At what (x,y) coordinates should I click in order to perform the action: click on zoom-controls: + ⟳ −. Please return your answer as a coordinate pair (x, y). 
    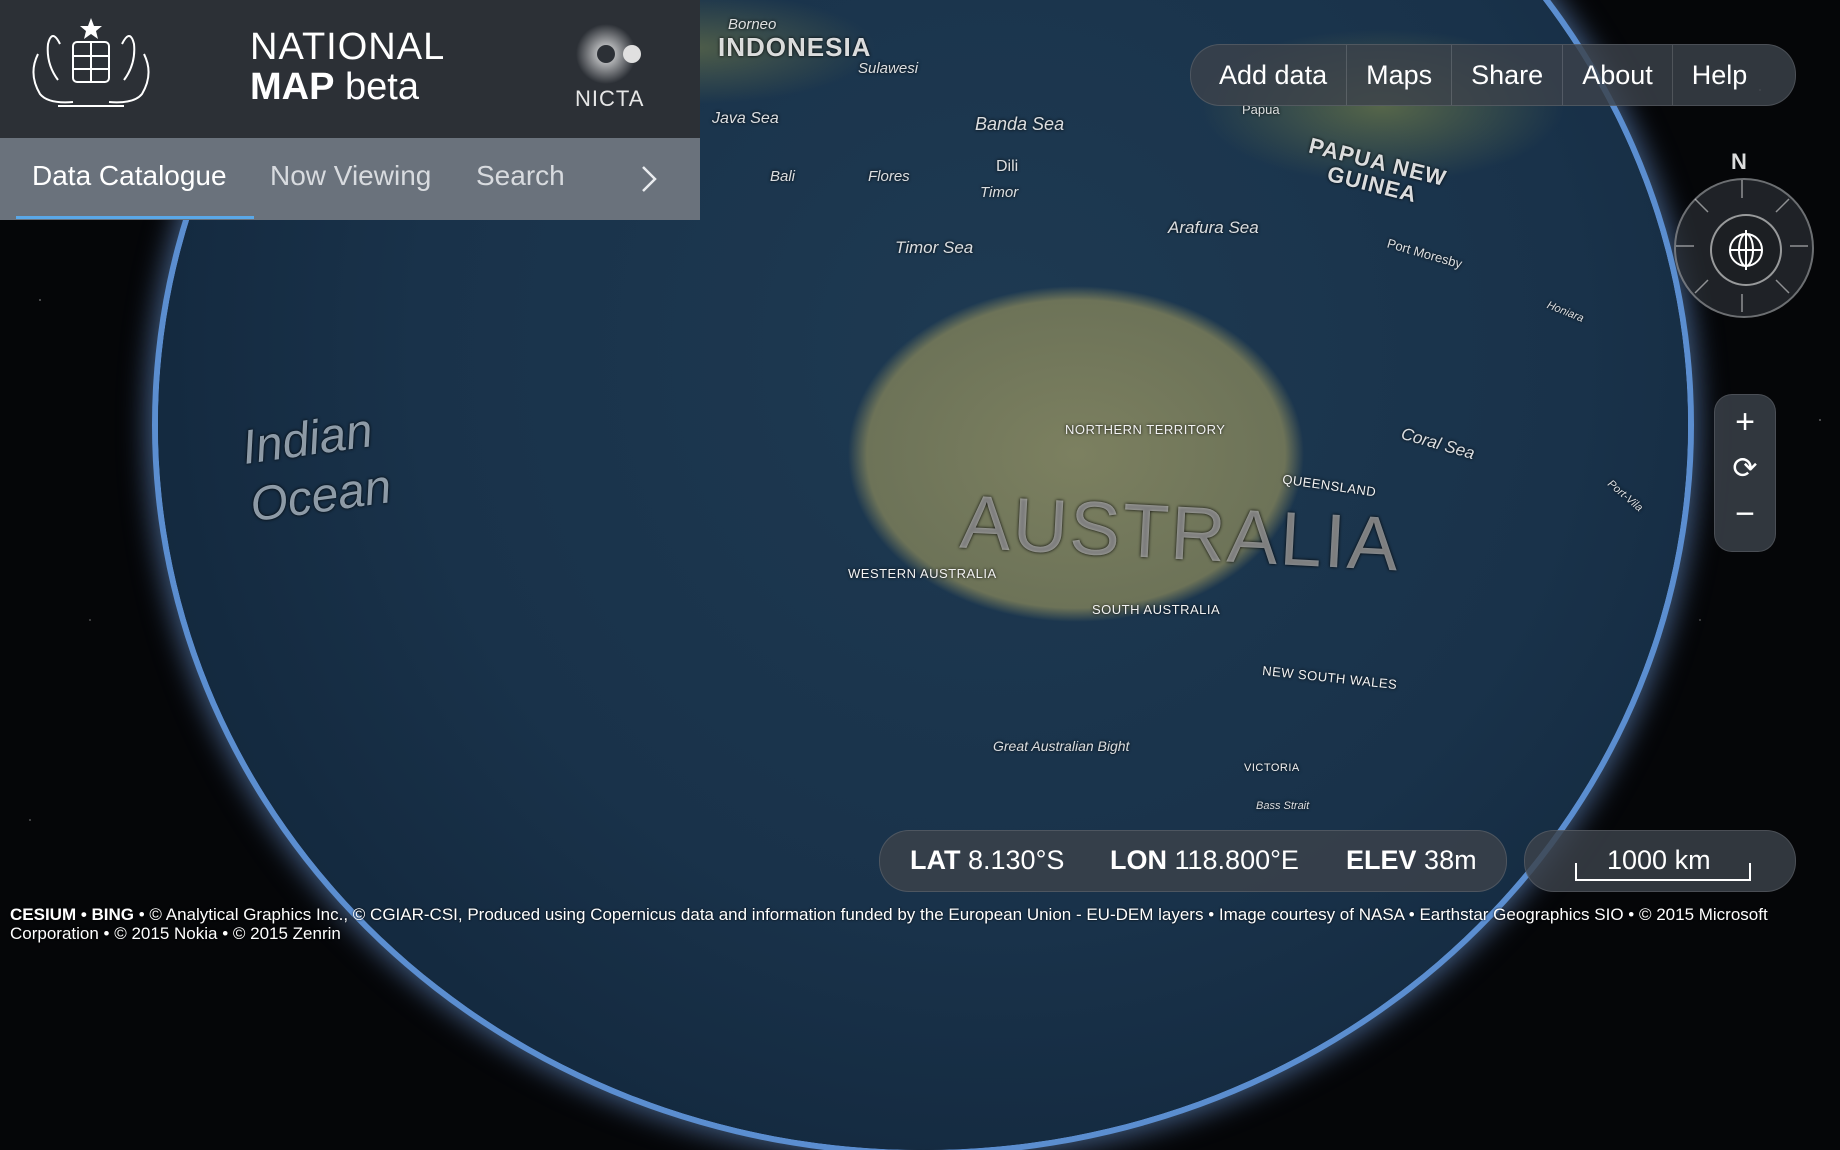
    Looking at the image, I should click on (1745, 473).